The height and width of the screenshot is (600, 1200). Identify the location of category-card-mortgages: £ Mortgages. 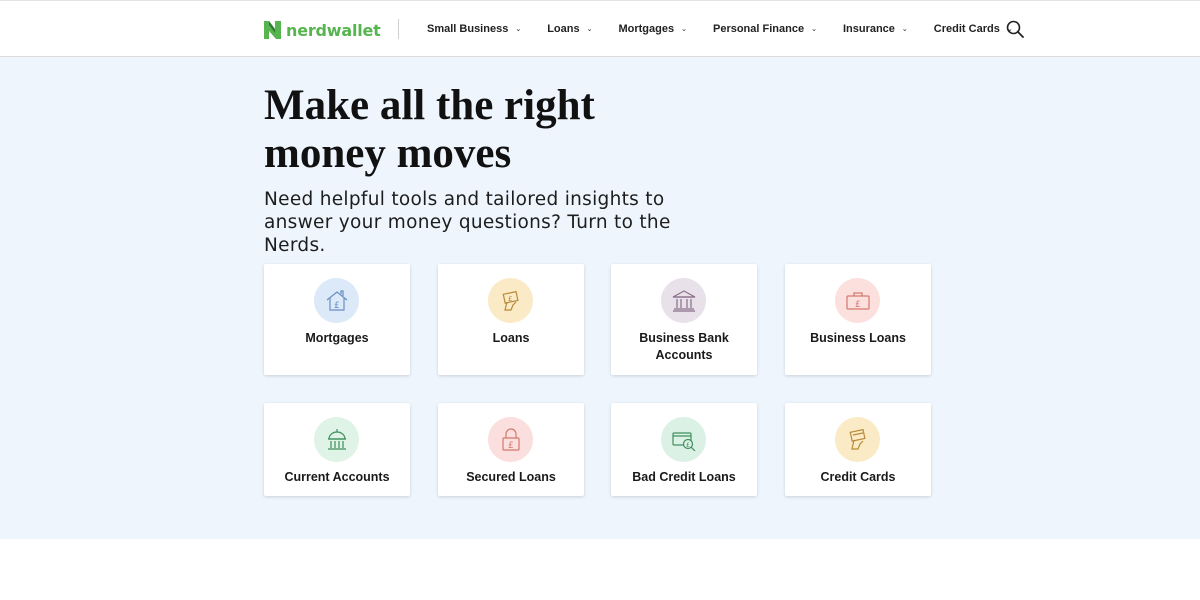
(337, 319).